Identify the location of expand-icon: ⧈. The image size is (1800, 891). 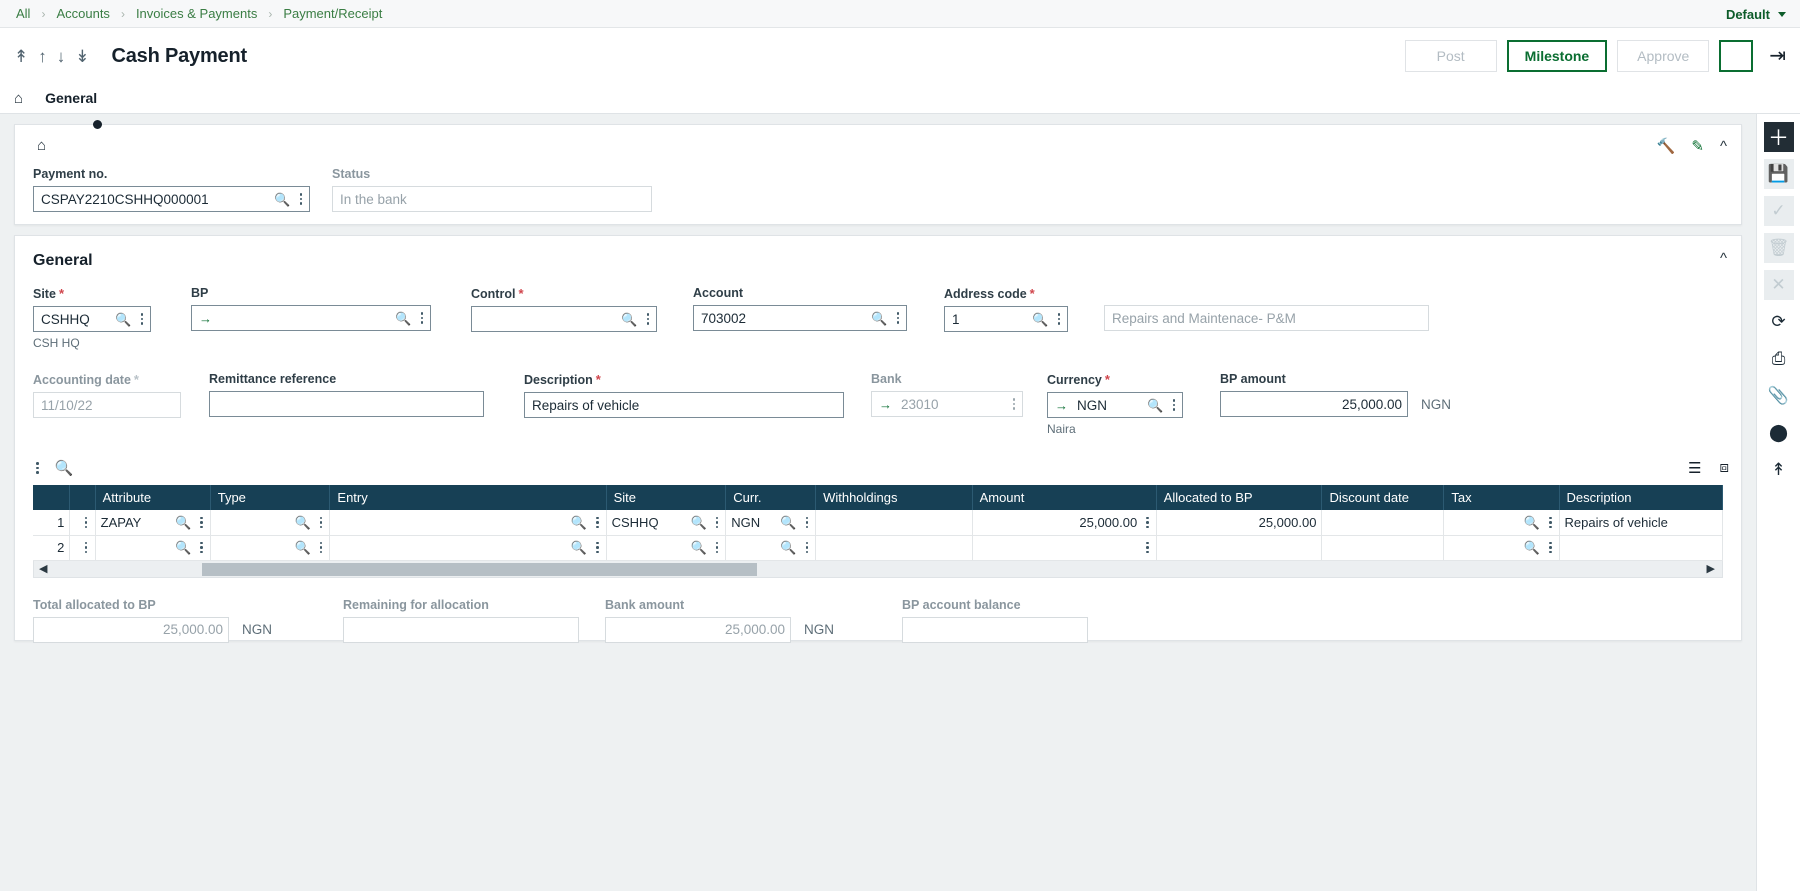
(1724, 468).